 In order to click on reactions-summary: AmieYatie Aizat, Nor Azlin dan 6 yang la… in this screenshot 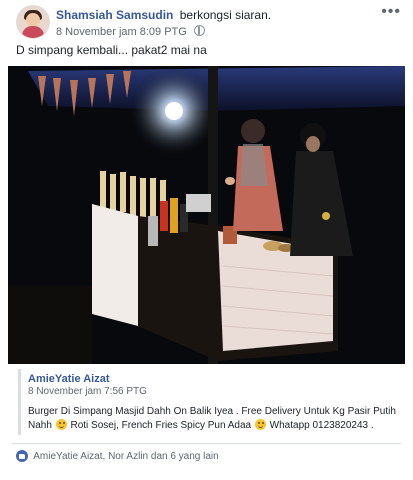, I will do `click(117, 456)`.